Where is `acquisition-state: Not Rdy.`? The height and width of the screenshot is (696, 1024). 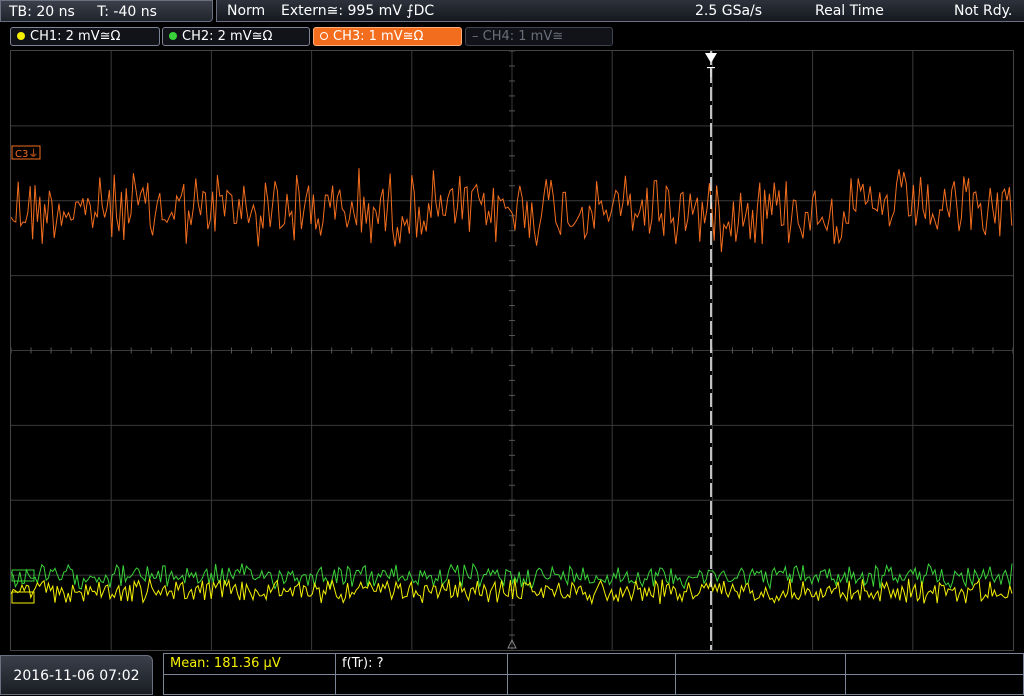 acquisition-state: Not Rdy. is located at coordinates (983, 11).